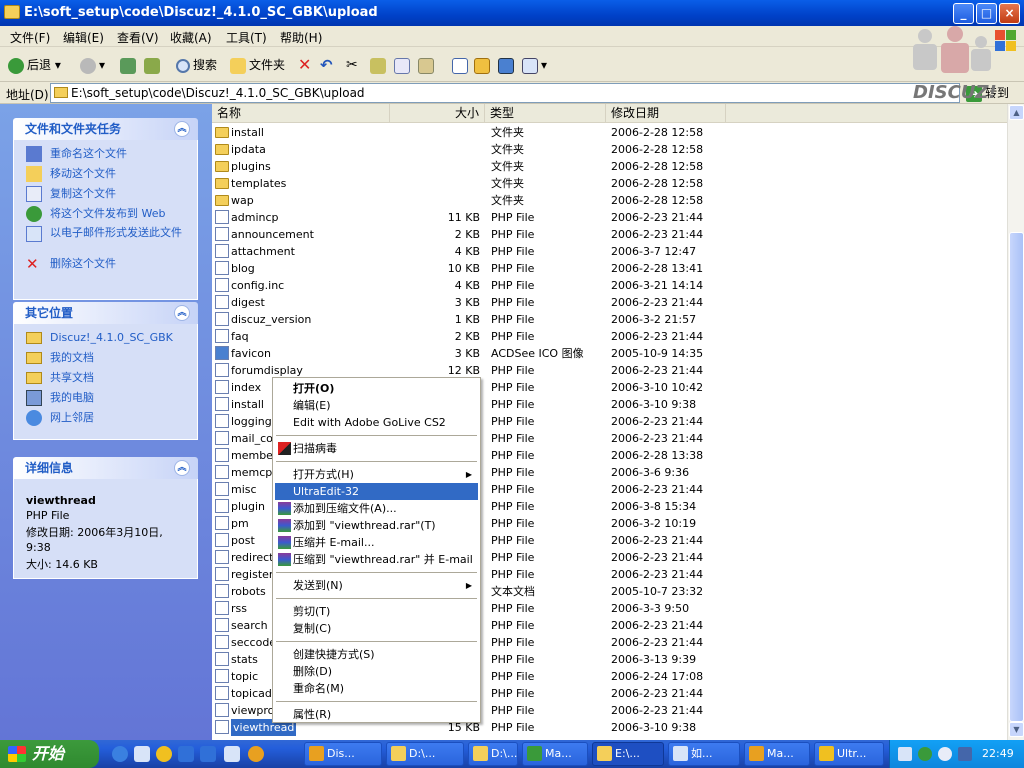 This screenshot has height=768, width=1024. What do you see at coordinates (507, 65) in the screenshot?
I see `window-icon` at bounding box center [507, 65].